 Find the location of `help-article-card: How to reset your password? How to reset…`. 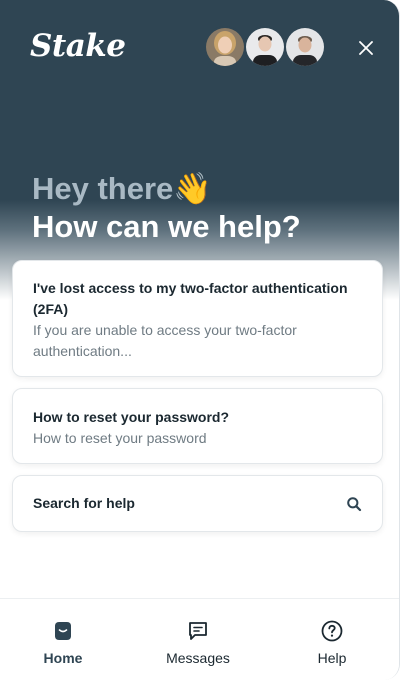

help-article-card: How to reset your password? How to reset… is located at coordinates (197, 426).